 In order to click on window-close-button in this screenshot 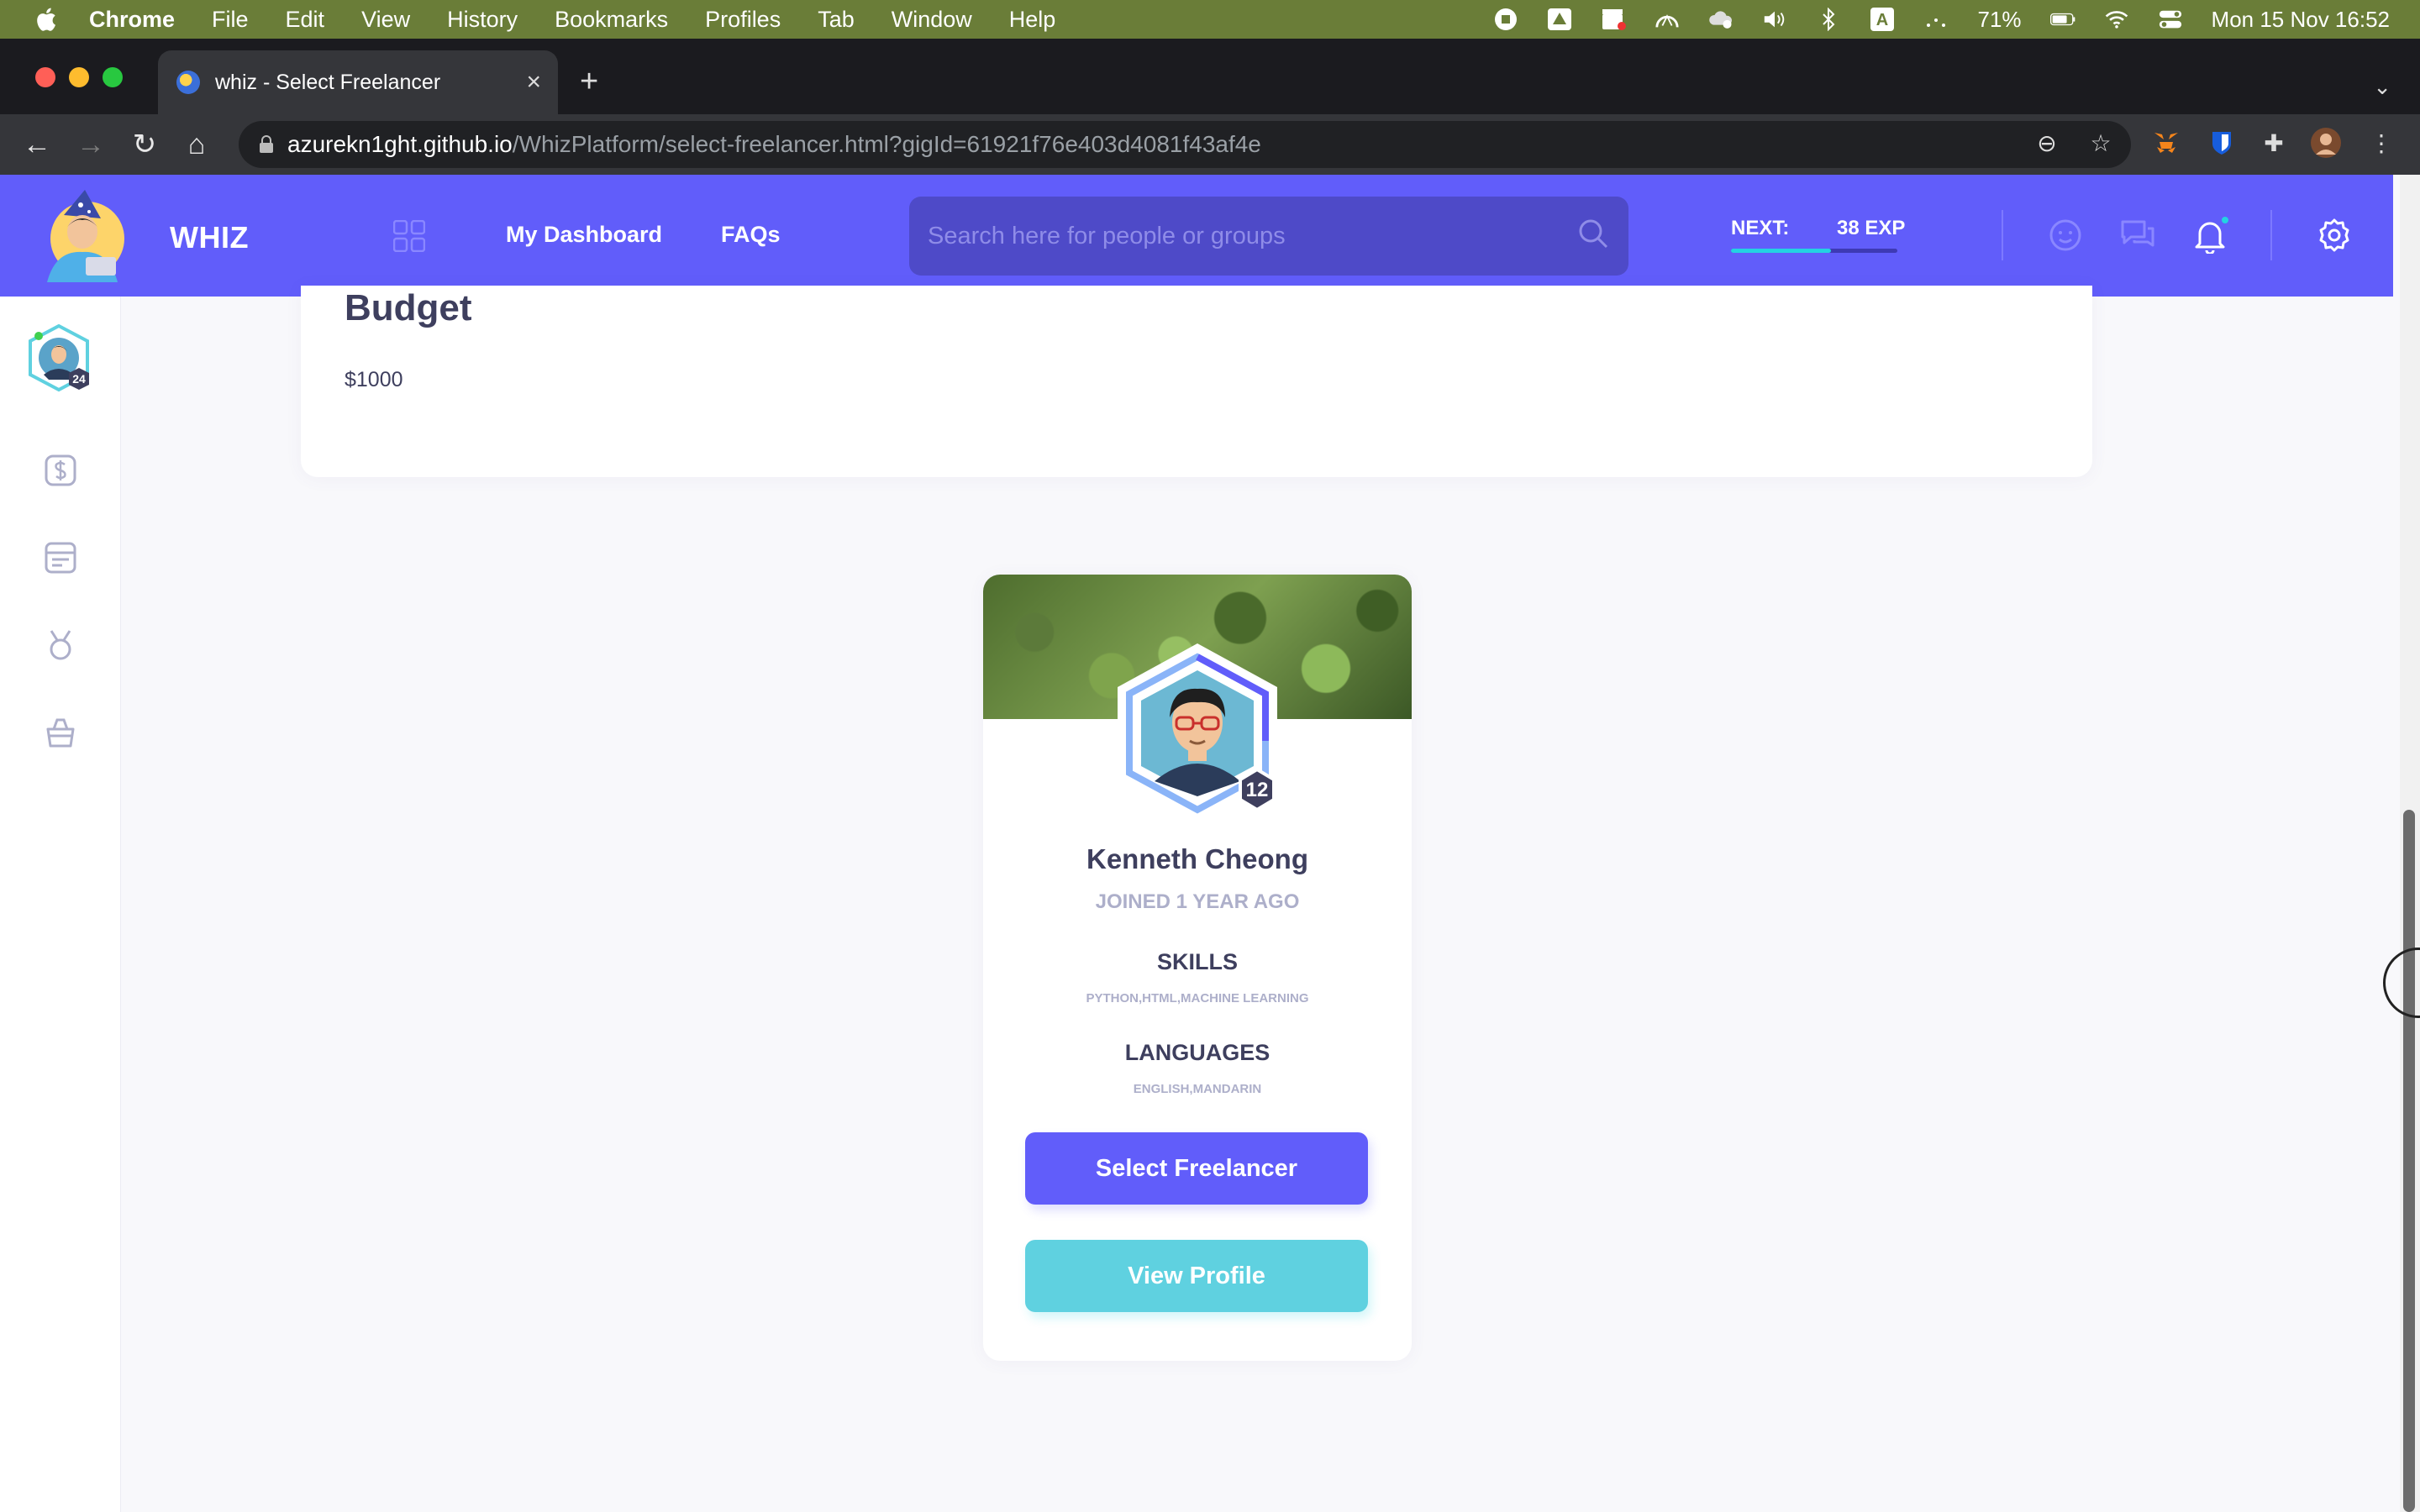, I will do `click(45, 77)`.